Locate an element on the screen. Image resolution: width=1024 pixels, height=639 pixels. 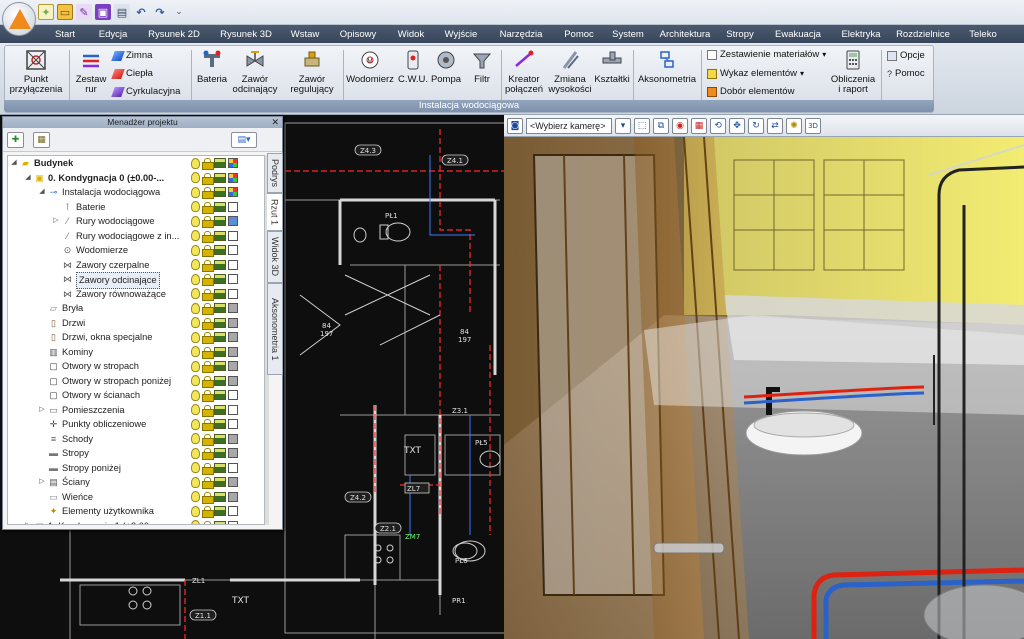
tree-item: ▢ Otwory w ścianach is located at coordinates (136, 395).